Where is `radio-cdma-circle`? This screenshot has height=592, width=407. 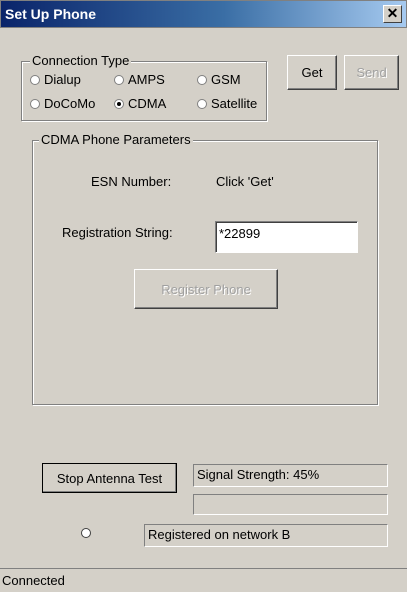
radio-cdma-circle is located at coordinates (119, 103).